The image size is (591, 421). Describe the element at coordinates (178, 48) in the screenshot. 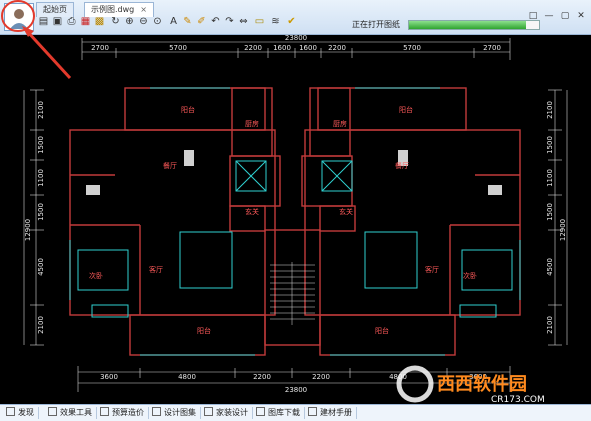

I see `top-dim-2: 5700` at that location.